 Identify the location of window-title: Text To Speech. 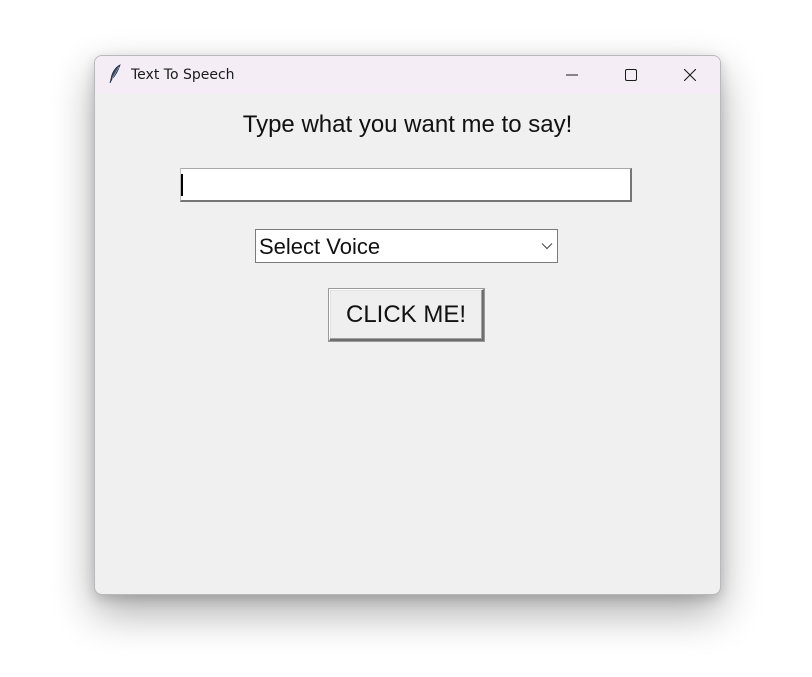
(183, 75).